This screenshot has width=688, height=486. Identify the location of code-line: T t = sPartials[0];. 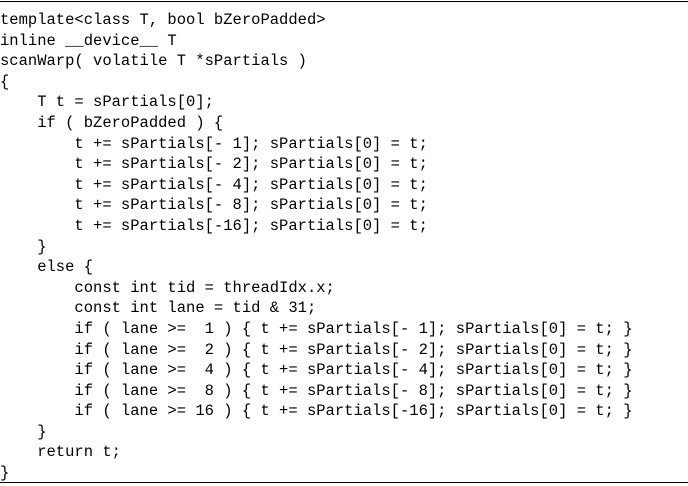
(107, 102).